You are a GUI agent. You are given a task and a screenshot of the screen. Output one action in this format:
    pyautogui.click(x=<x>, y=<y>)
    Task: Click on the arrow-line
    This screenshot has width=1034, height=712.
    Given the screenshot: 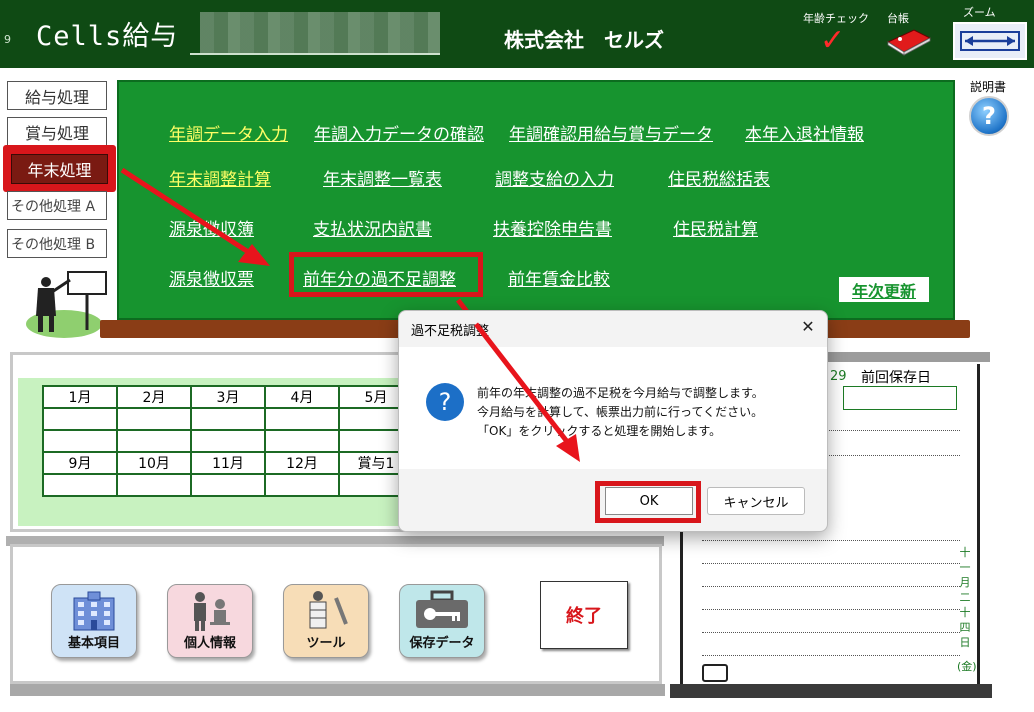 What is the action you would take?
    pyautogui.click(x=524, y=386)
    